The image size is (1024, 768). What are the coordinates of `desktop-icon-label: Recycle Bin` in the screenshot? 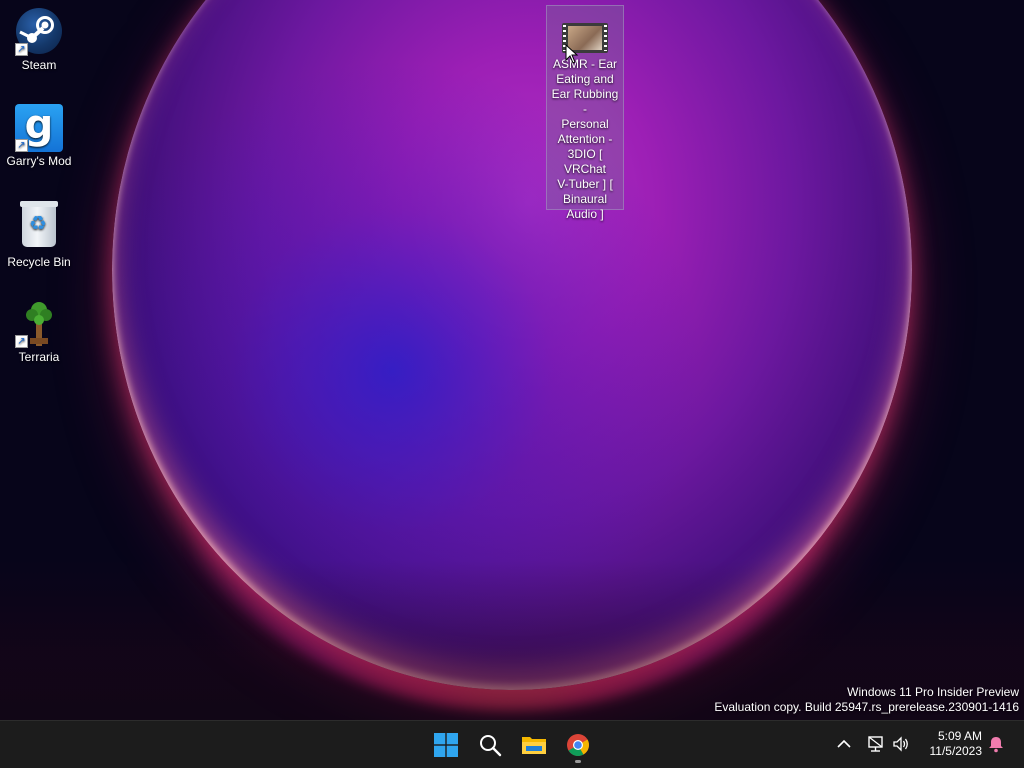 It's located at (39, 262).